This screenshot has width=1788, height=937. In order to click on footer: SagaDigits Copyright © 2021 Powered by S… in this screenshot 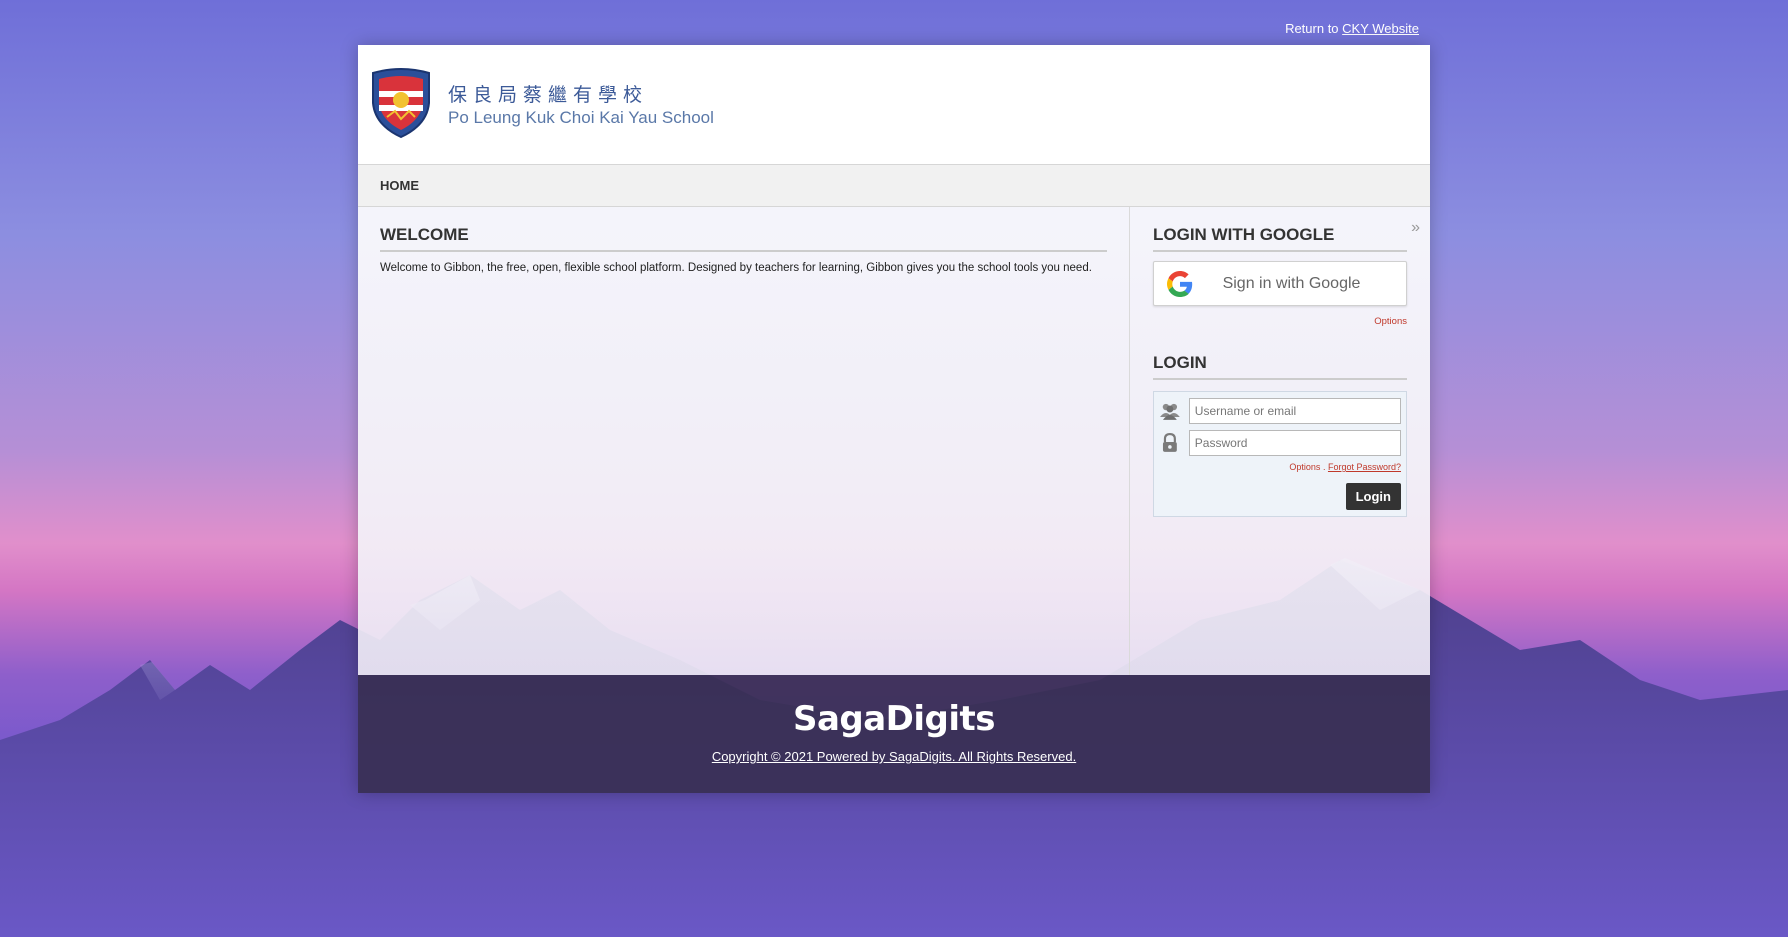, I will do `click(894, 734)`.